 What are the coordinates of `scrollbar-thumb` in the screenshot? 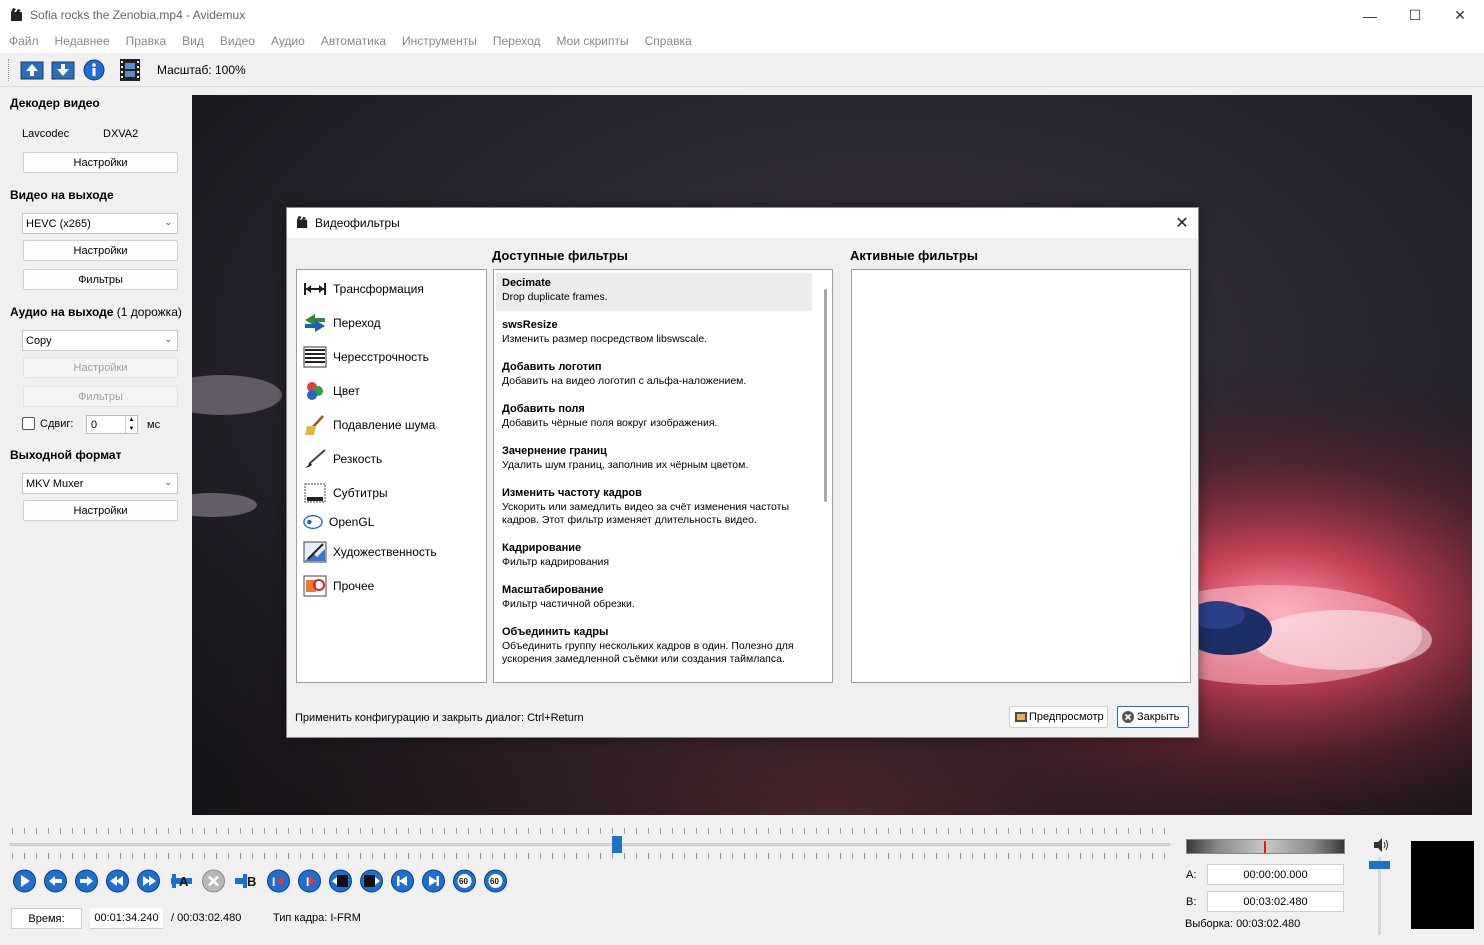 It's located at (825, 395).